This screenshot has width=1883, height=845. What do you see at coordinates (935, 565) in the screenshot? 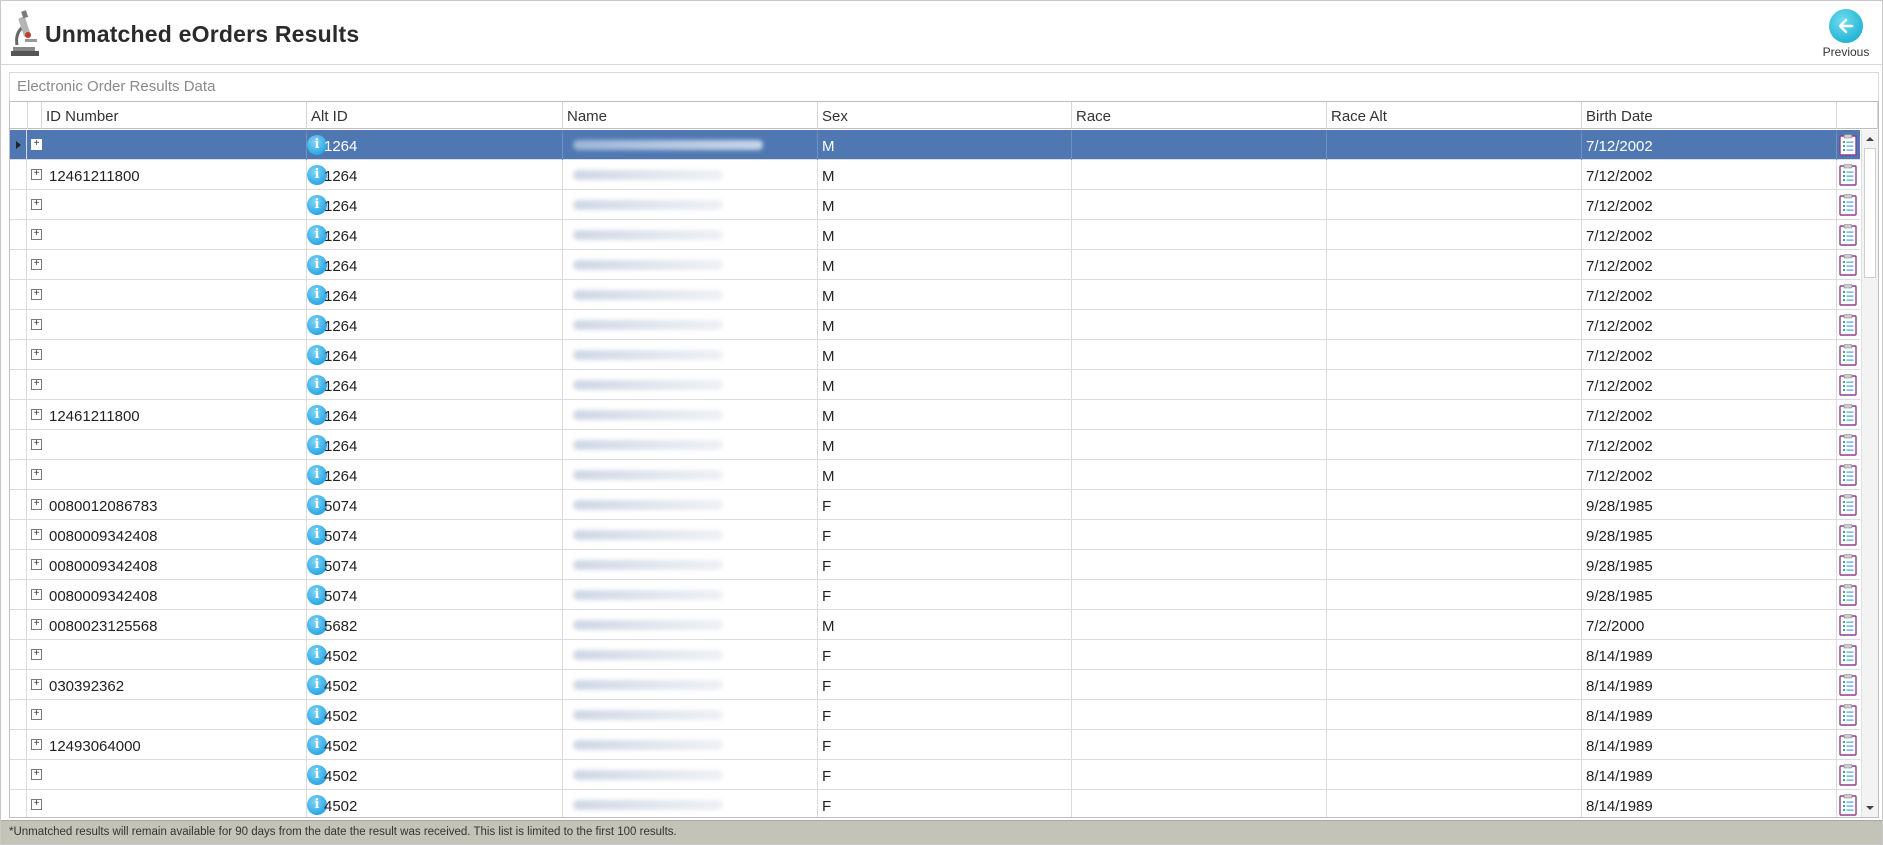
I see `table-row: +0080009342408 i 5074 F 9/28/1985` at bounding box center [935, 565].